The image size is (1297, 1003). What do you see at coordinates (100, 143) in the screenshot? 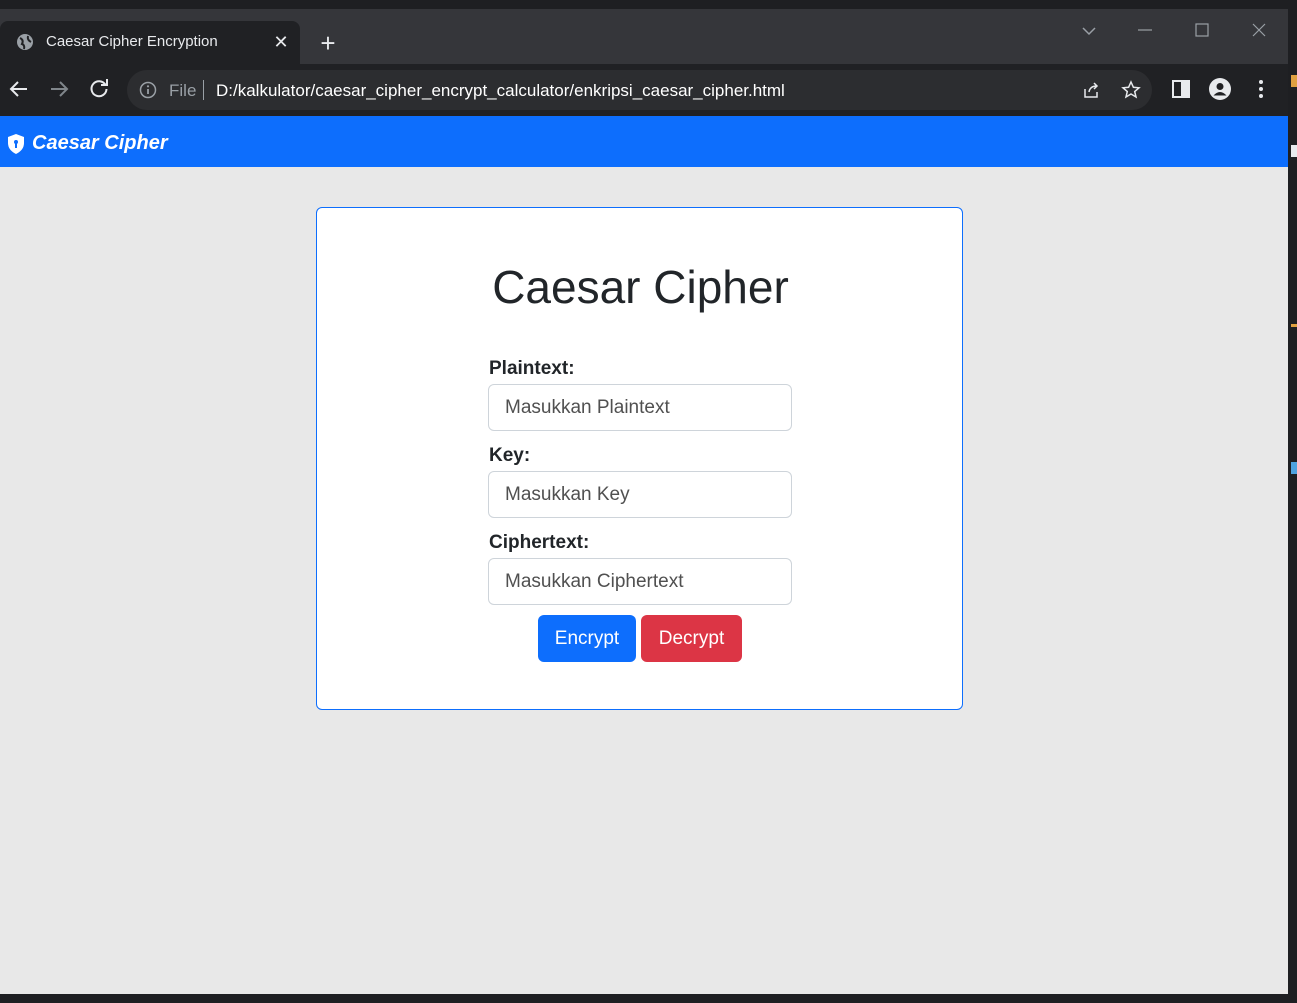
I see `navbar-brand: Caesar Cipher` at bounding box center [100, 143].